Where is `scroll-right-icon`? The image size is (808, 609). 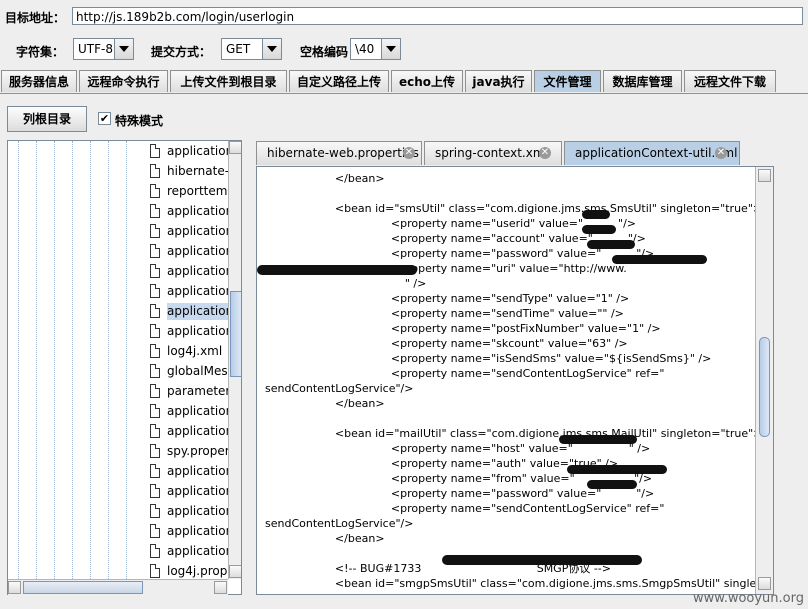
scroll-right-icon is located at coordinates (220, 587).